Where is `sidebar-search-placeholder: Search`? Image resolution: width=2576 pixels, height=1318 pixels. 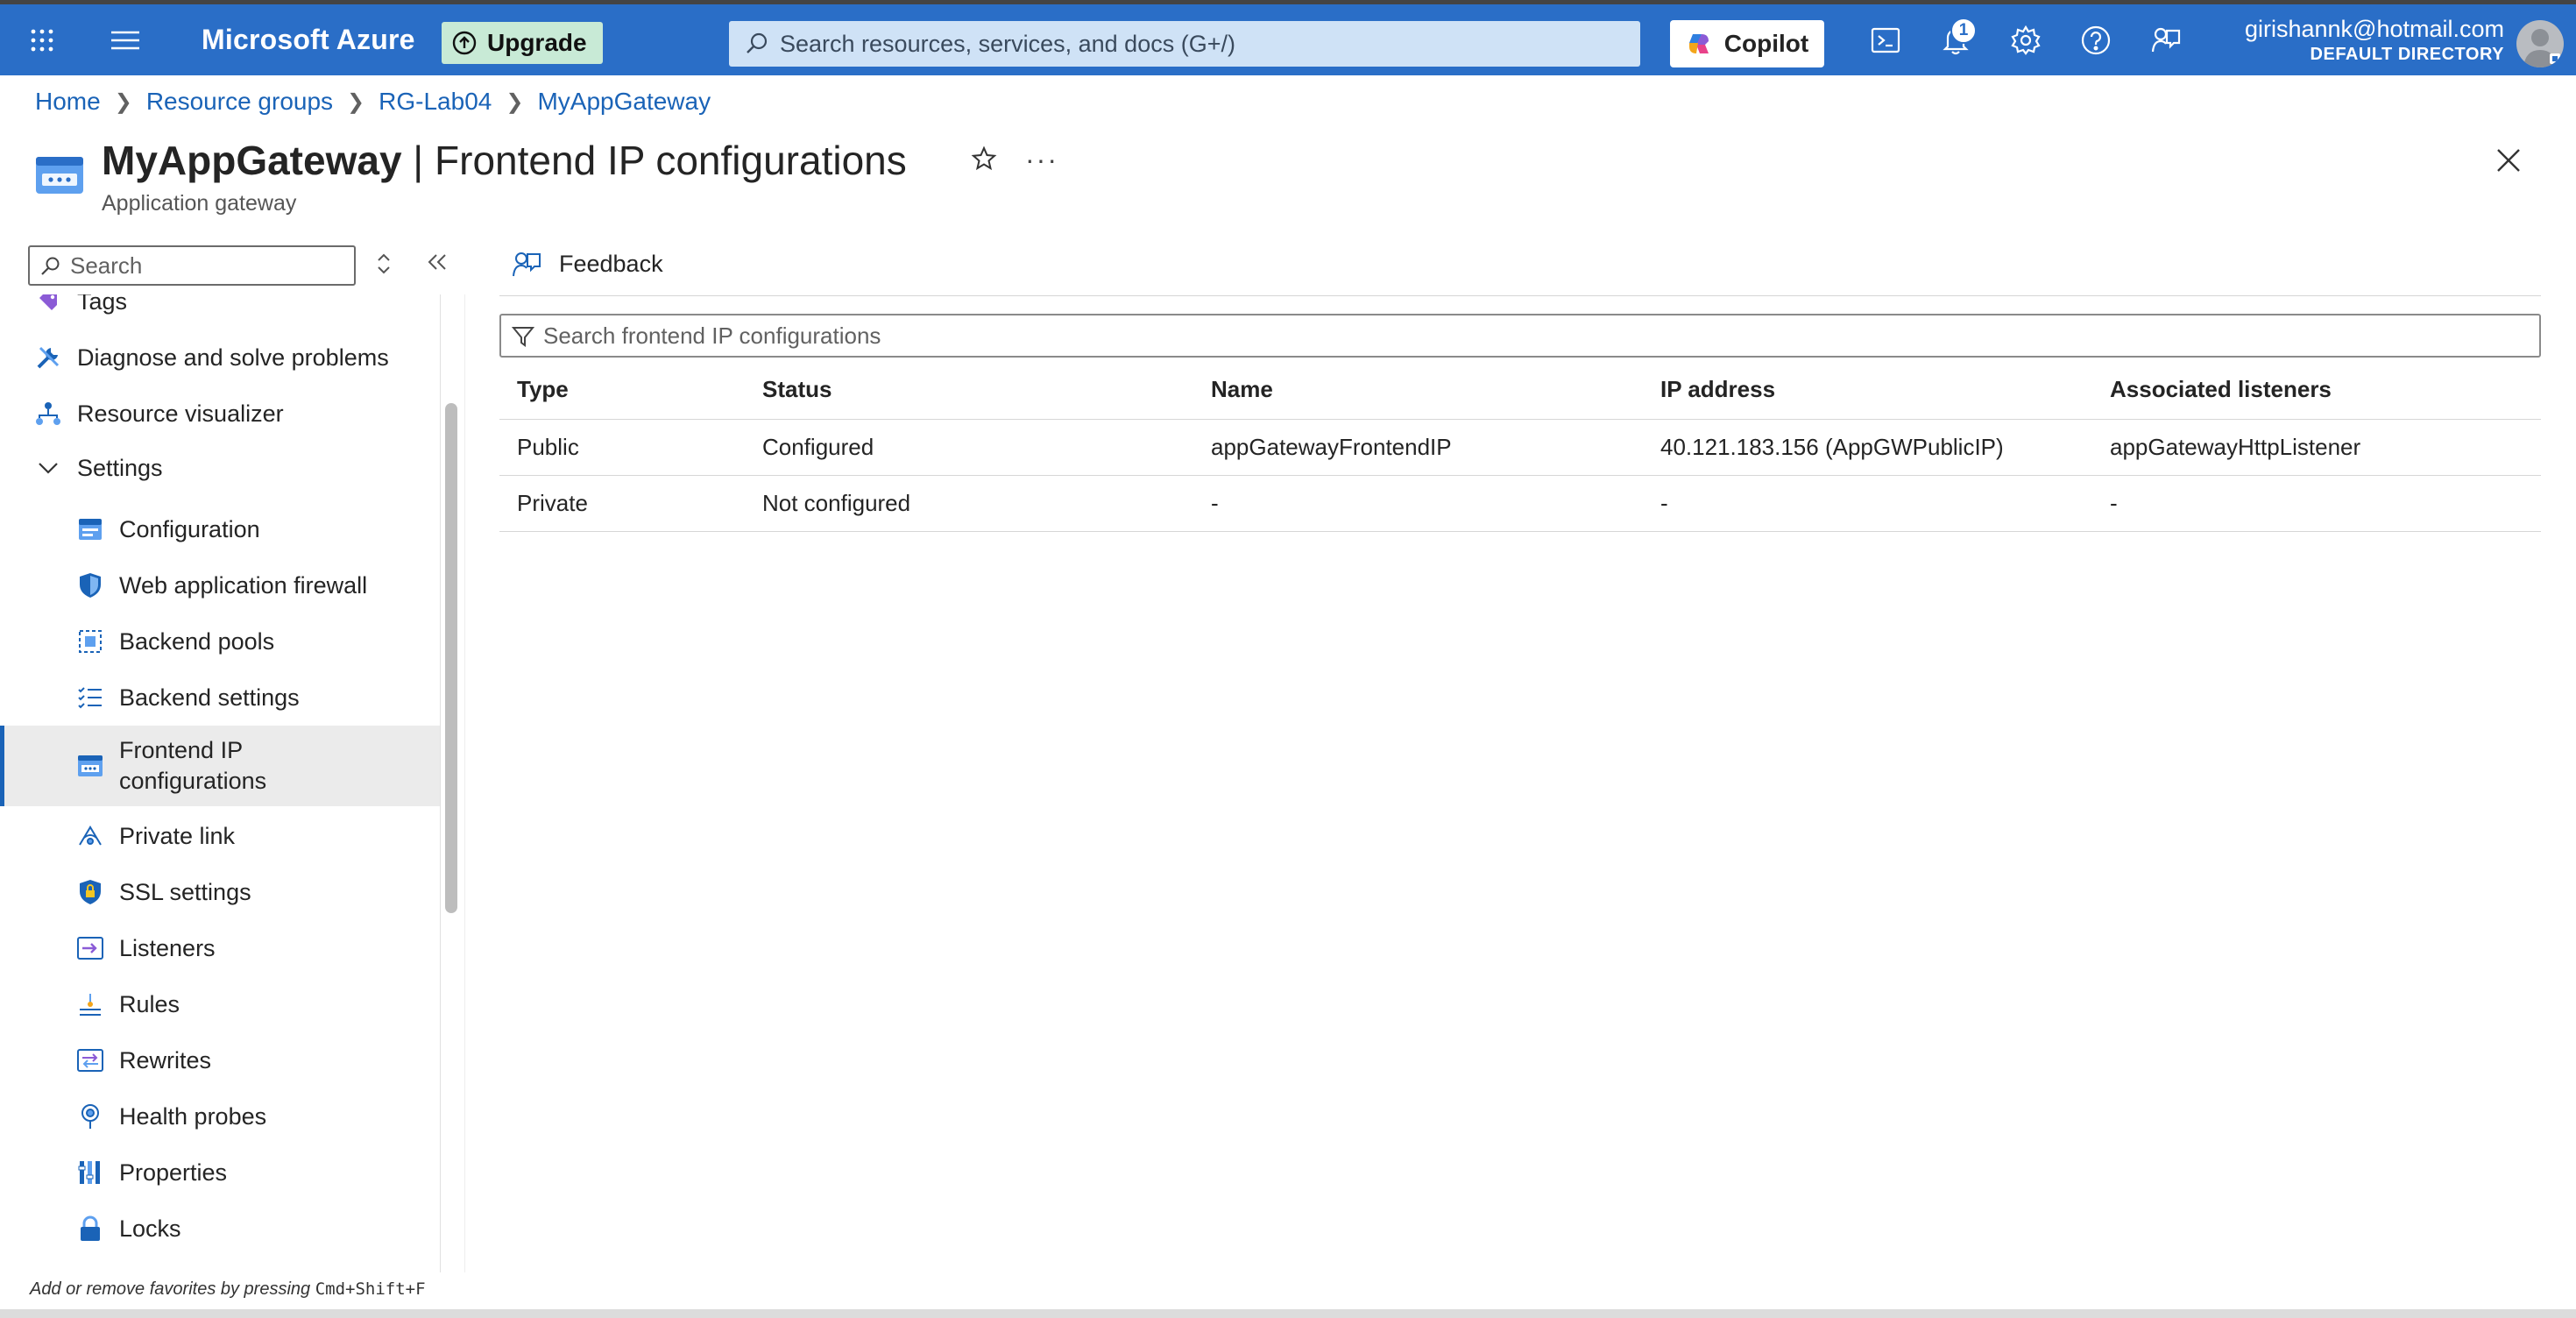
sidebar-search-placeholder: Search is located at coordinates (106, 265).